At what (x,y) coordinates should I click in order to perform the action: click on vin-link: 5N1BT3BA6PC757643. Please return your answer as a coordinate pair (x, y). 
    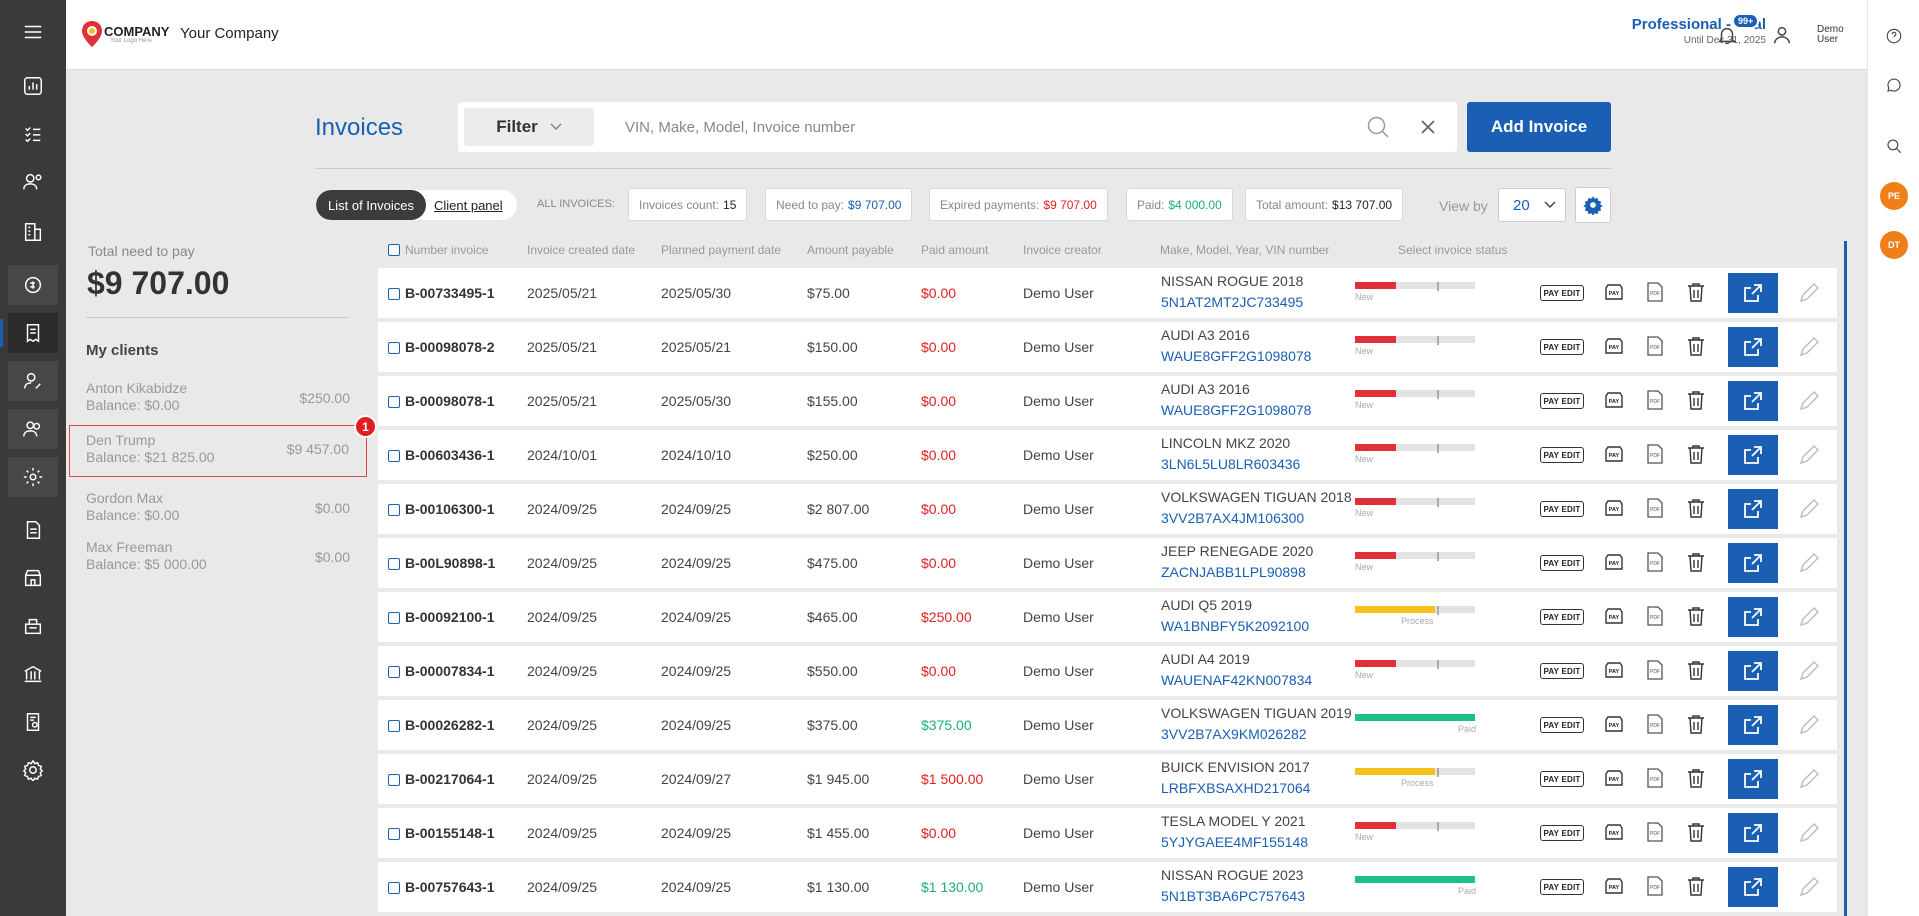
    Looking at the image, I should click on (1233, 896).